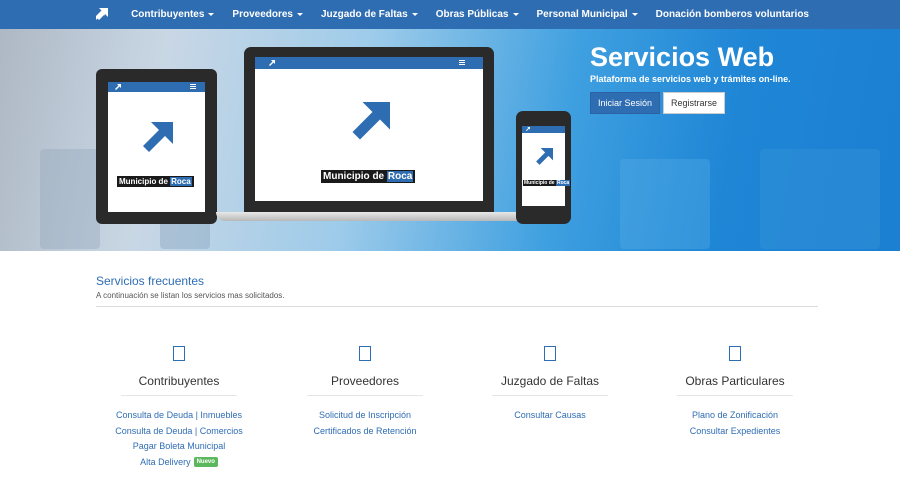 The width and height of the screenshot is (900, 487). Describe the element at coordinates (544, 167) in the screenshot. I see `phone-mockup: Municipio de Roca` at that location.